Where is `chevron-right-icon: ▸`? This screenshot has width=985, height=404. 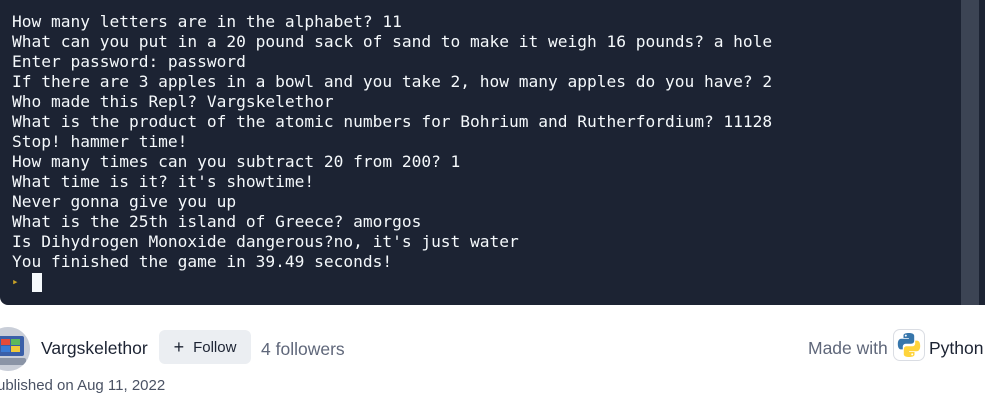
chevron-right-icon: ▸ is located at coordinates (15, 281).